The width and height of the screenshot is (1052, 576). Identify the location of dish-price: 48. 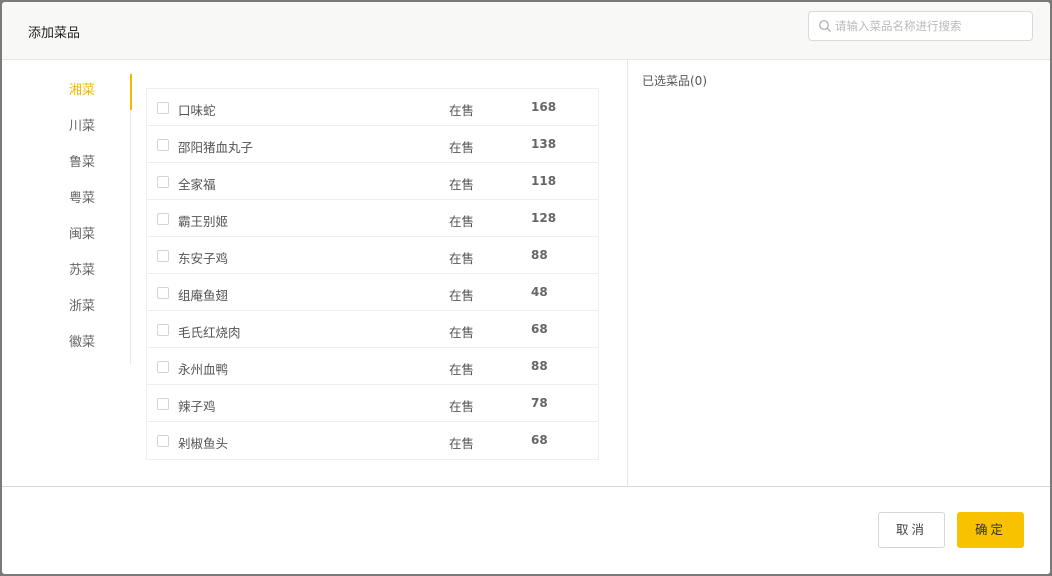
(539, 292).